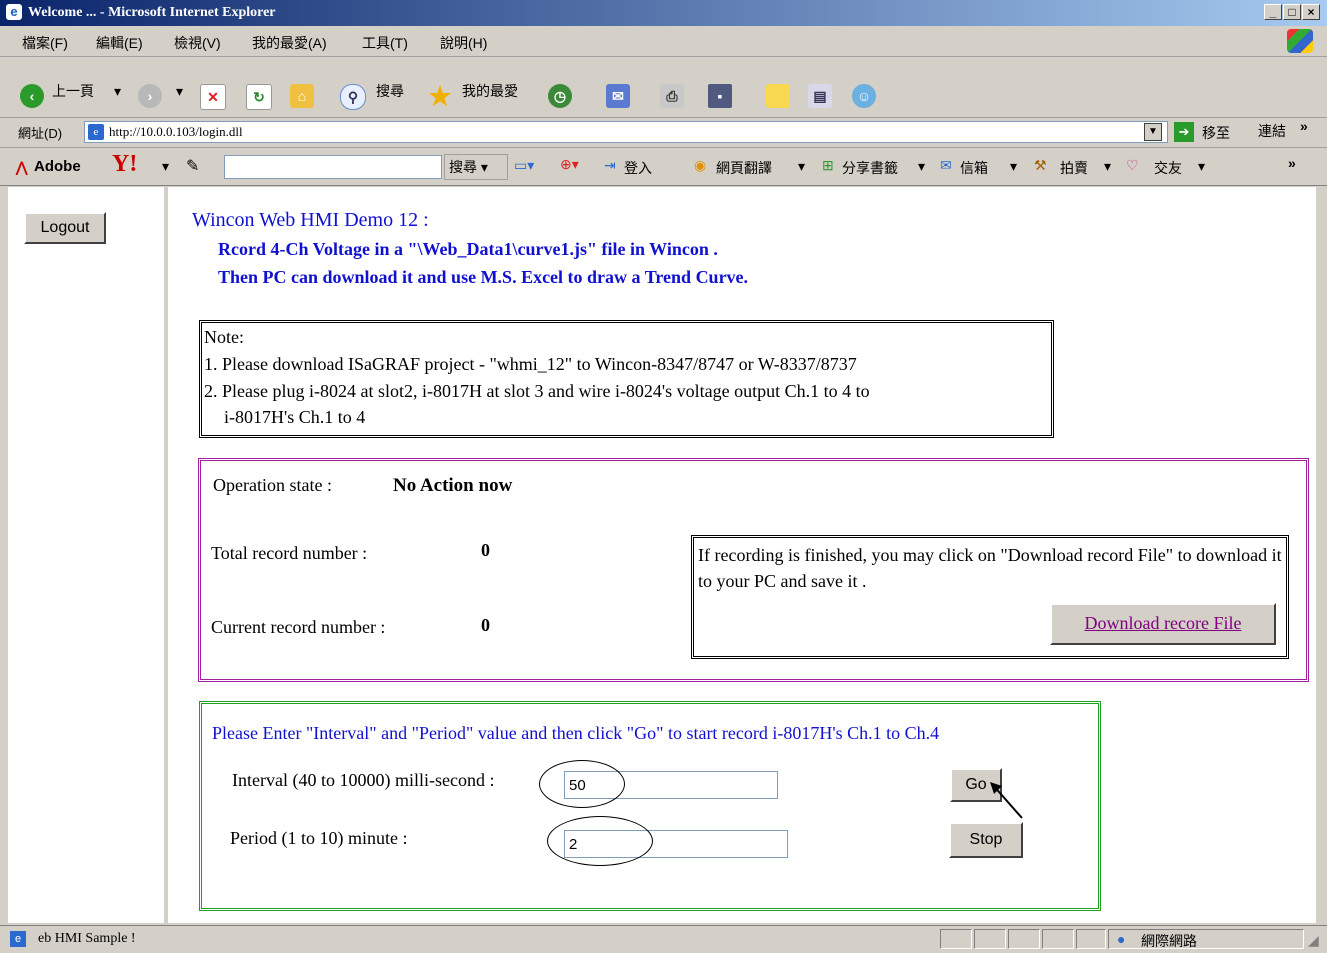  I want to click on globe-icon: ●, so click(1121, 939).